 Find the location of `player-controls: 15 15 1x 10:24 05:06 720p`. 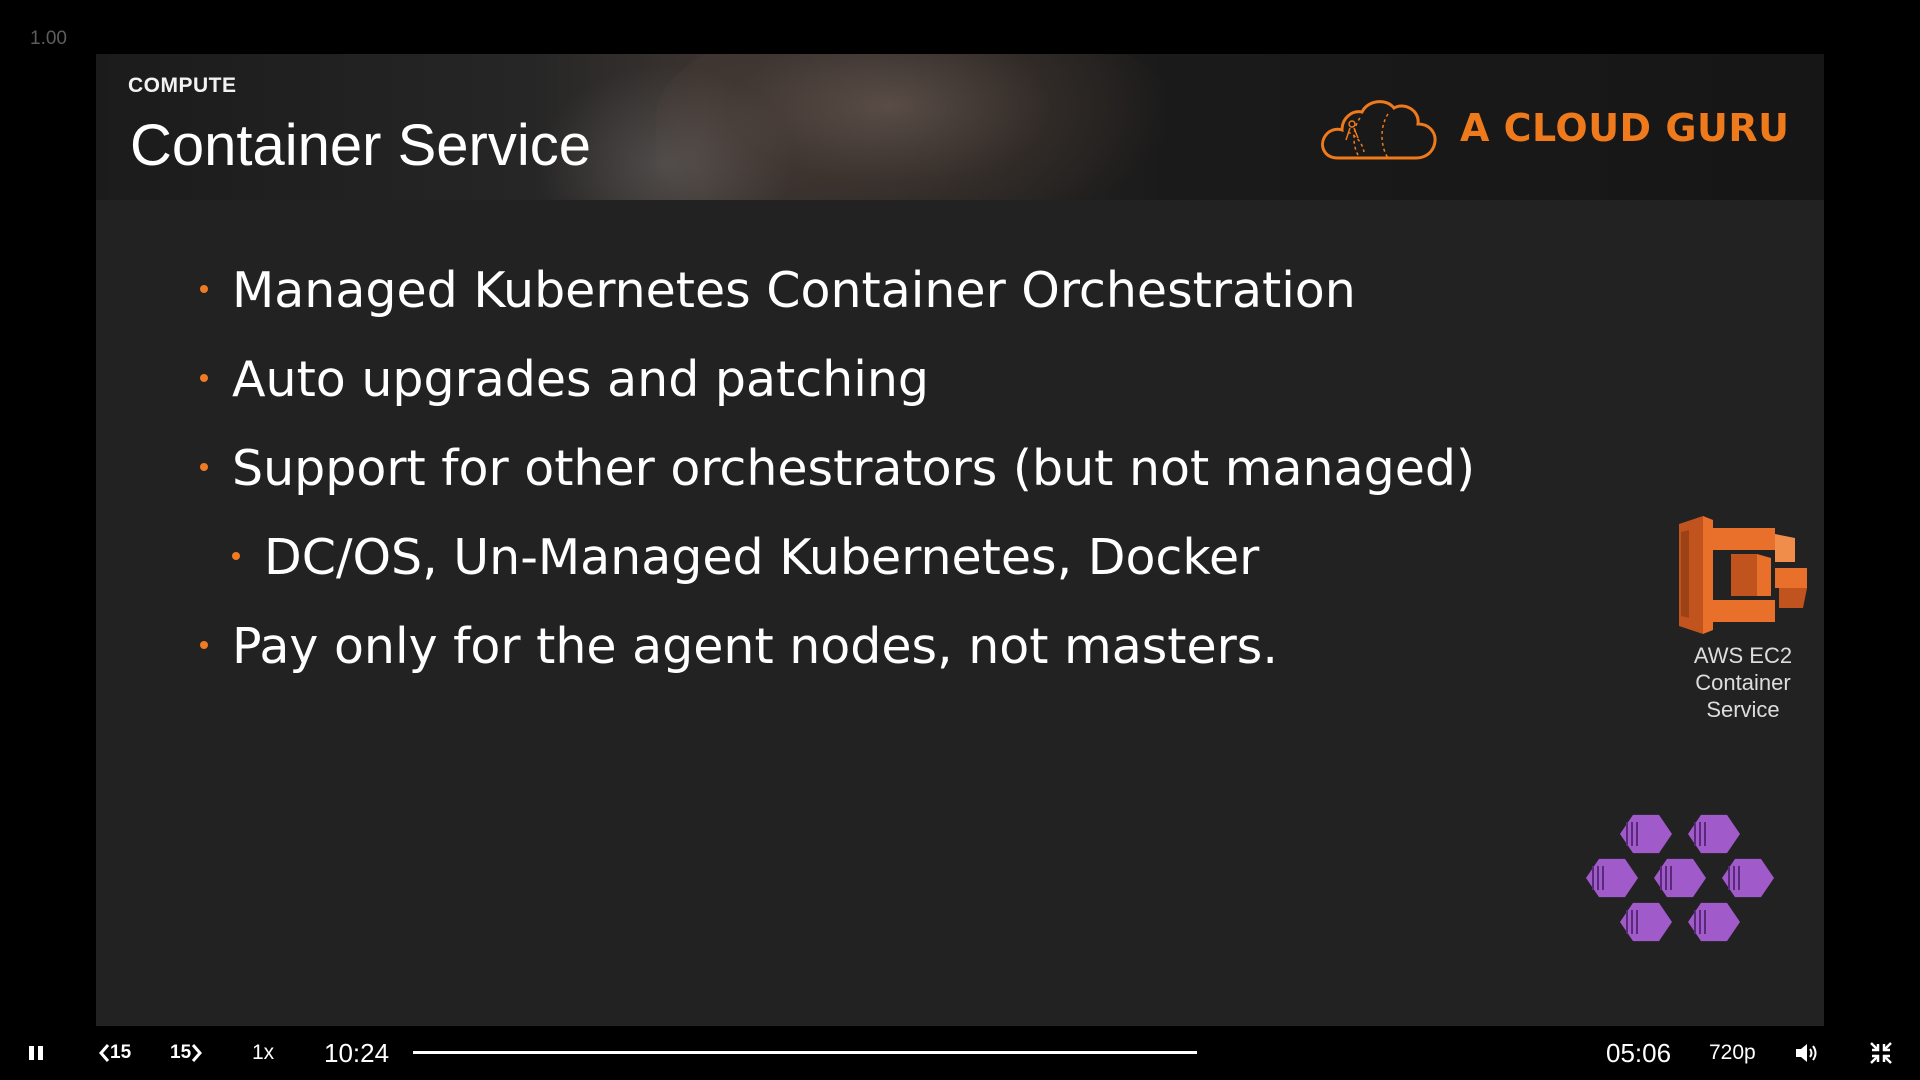

player-controls: 15 15 1x 10:24 05:06 720p is located at coordinates (960, 1053).